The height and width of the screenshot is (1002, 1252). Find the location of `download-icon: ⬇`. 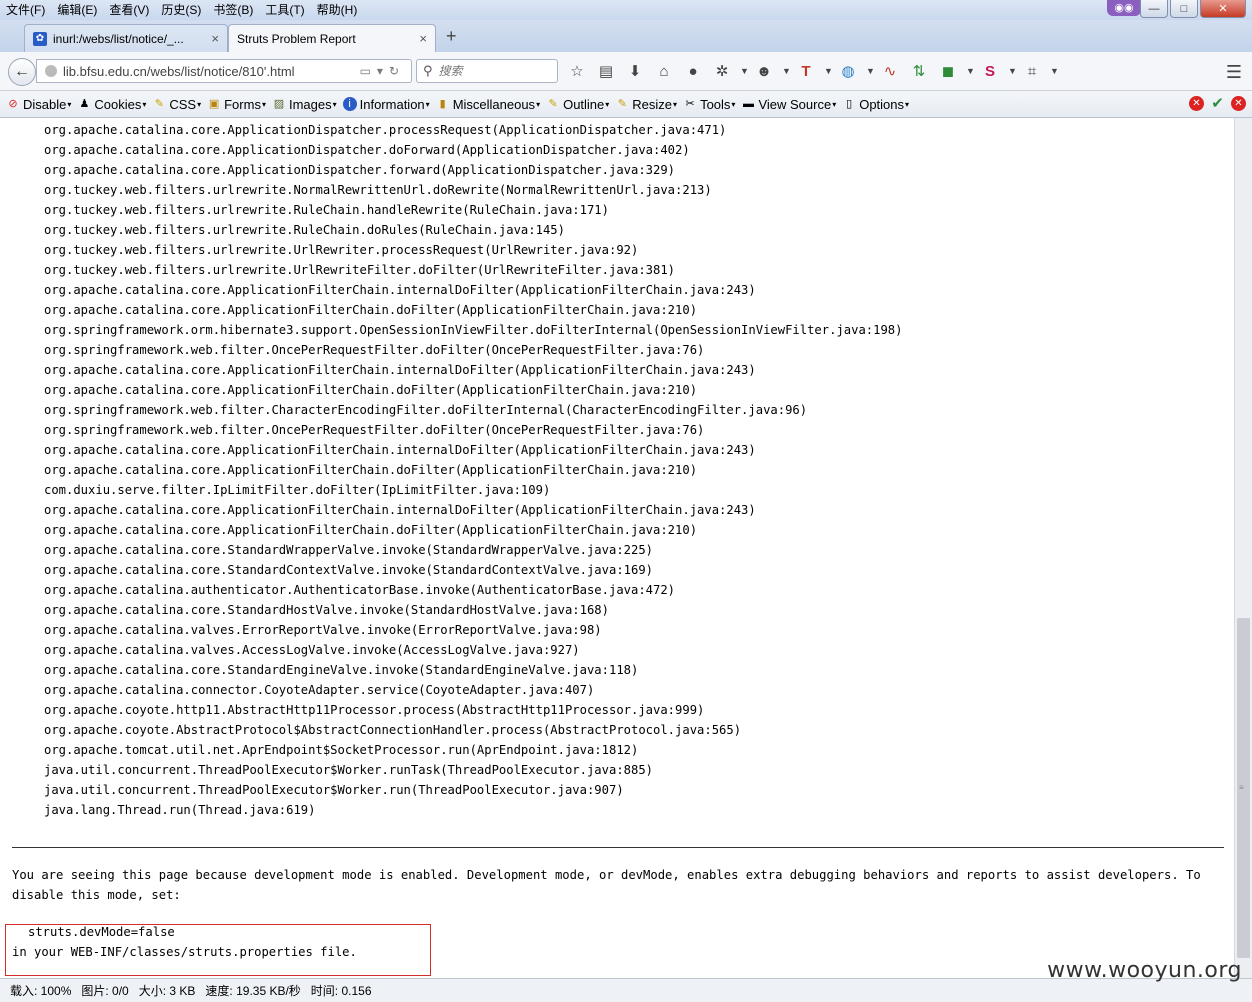

download-icon: ⬇ is located at coordinates (635, 71).